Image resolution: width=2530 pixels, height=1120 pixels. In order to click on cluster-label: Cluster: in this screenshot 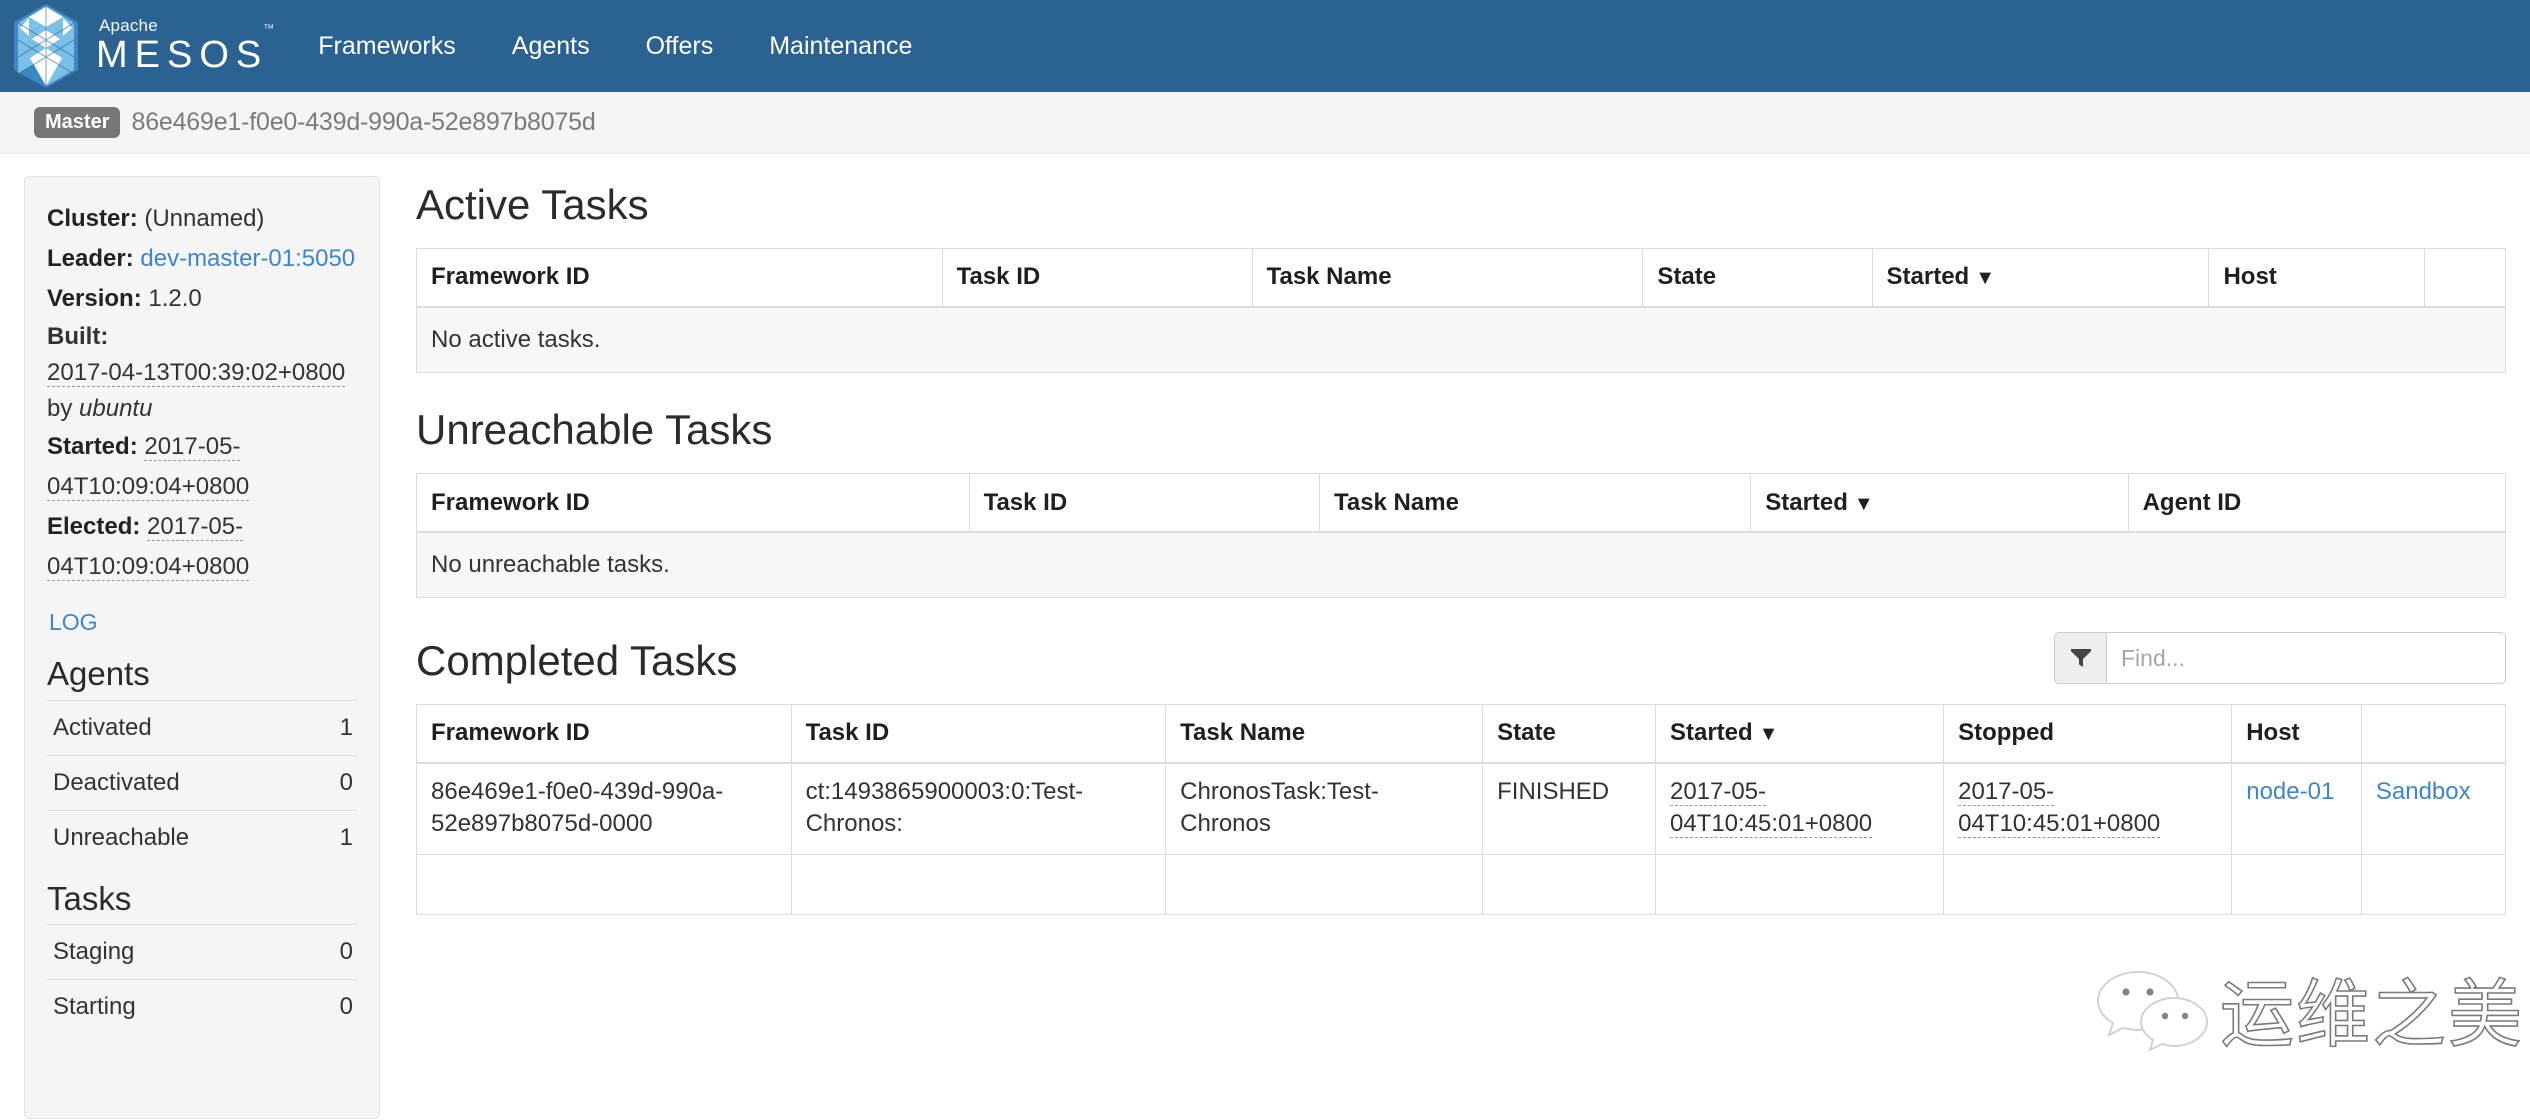, I will do `click(92, 218)`.